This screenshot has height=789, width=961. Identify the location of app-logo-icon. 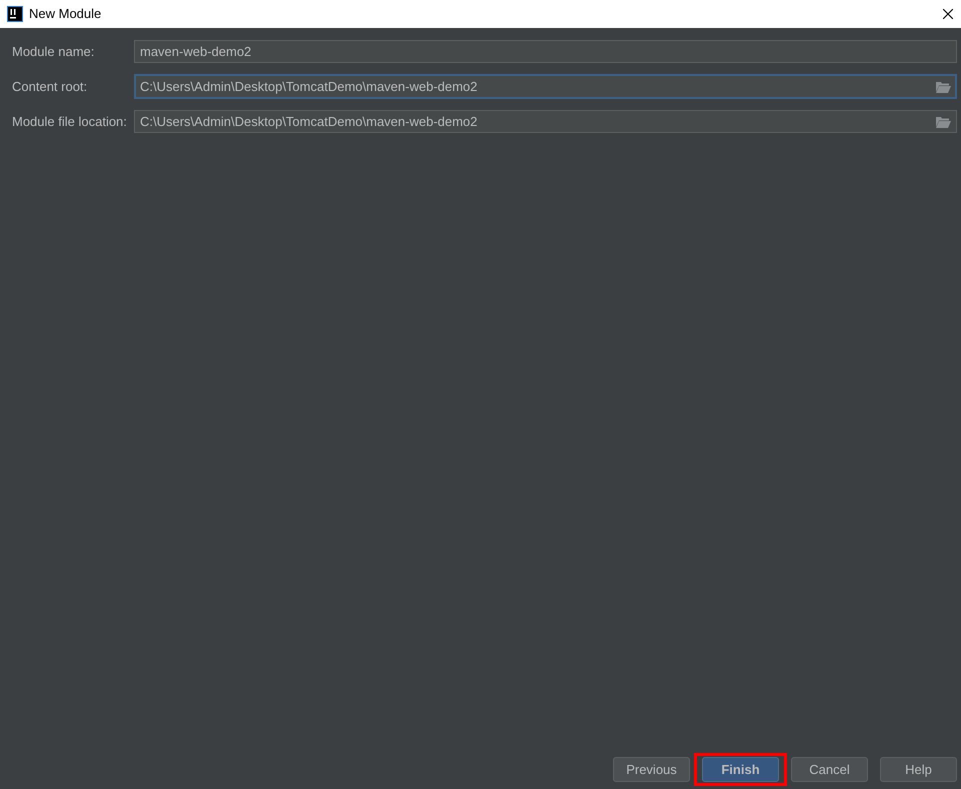
(15, 14).